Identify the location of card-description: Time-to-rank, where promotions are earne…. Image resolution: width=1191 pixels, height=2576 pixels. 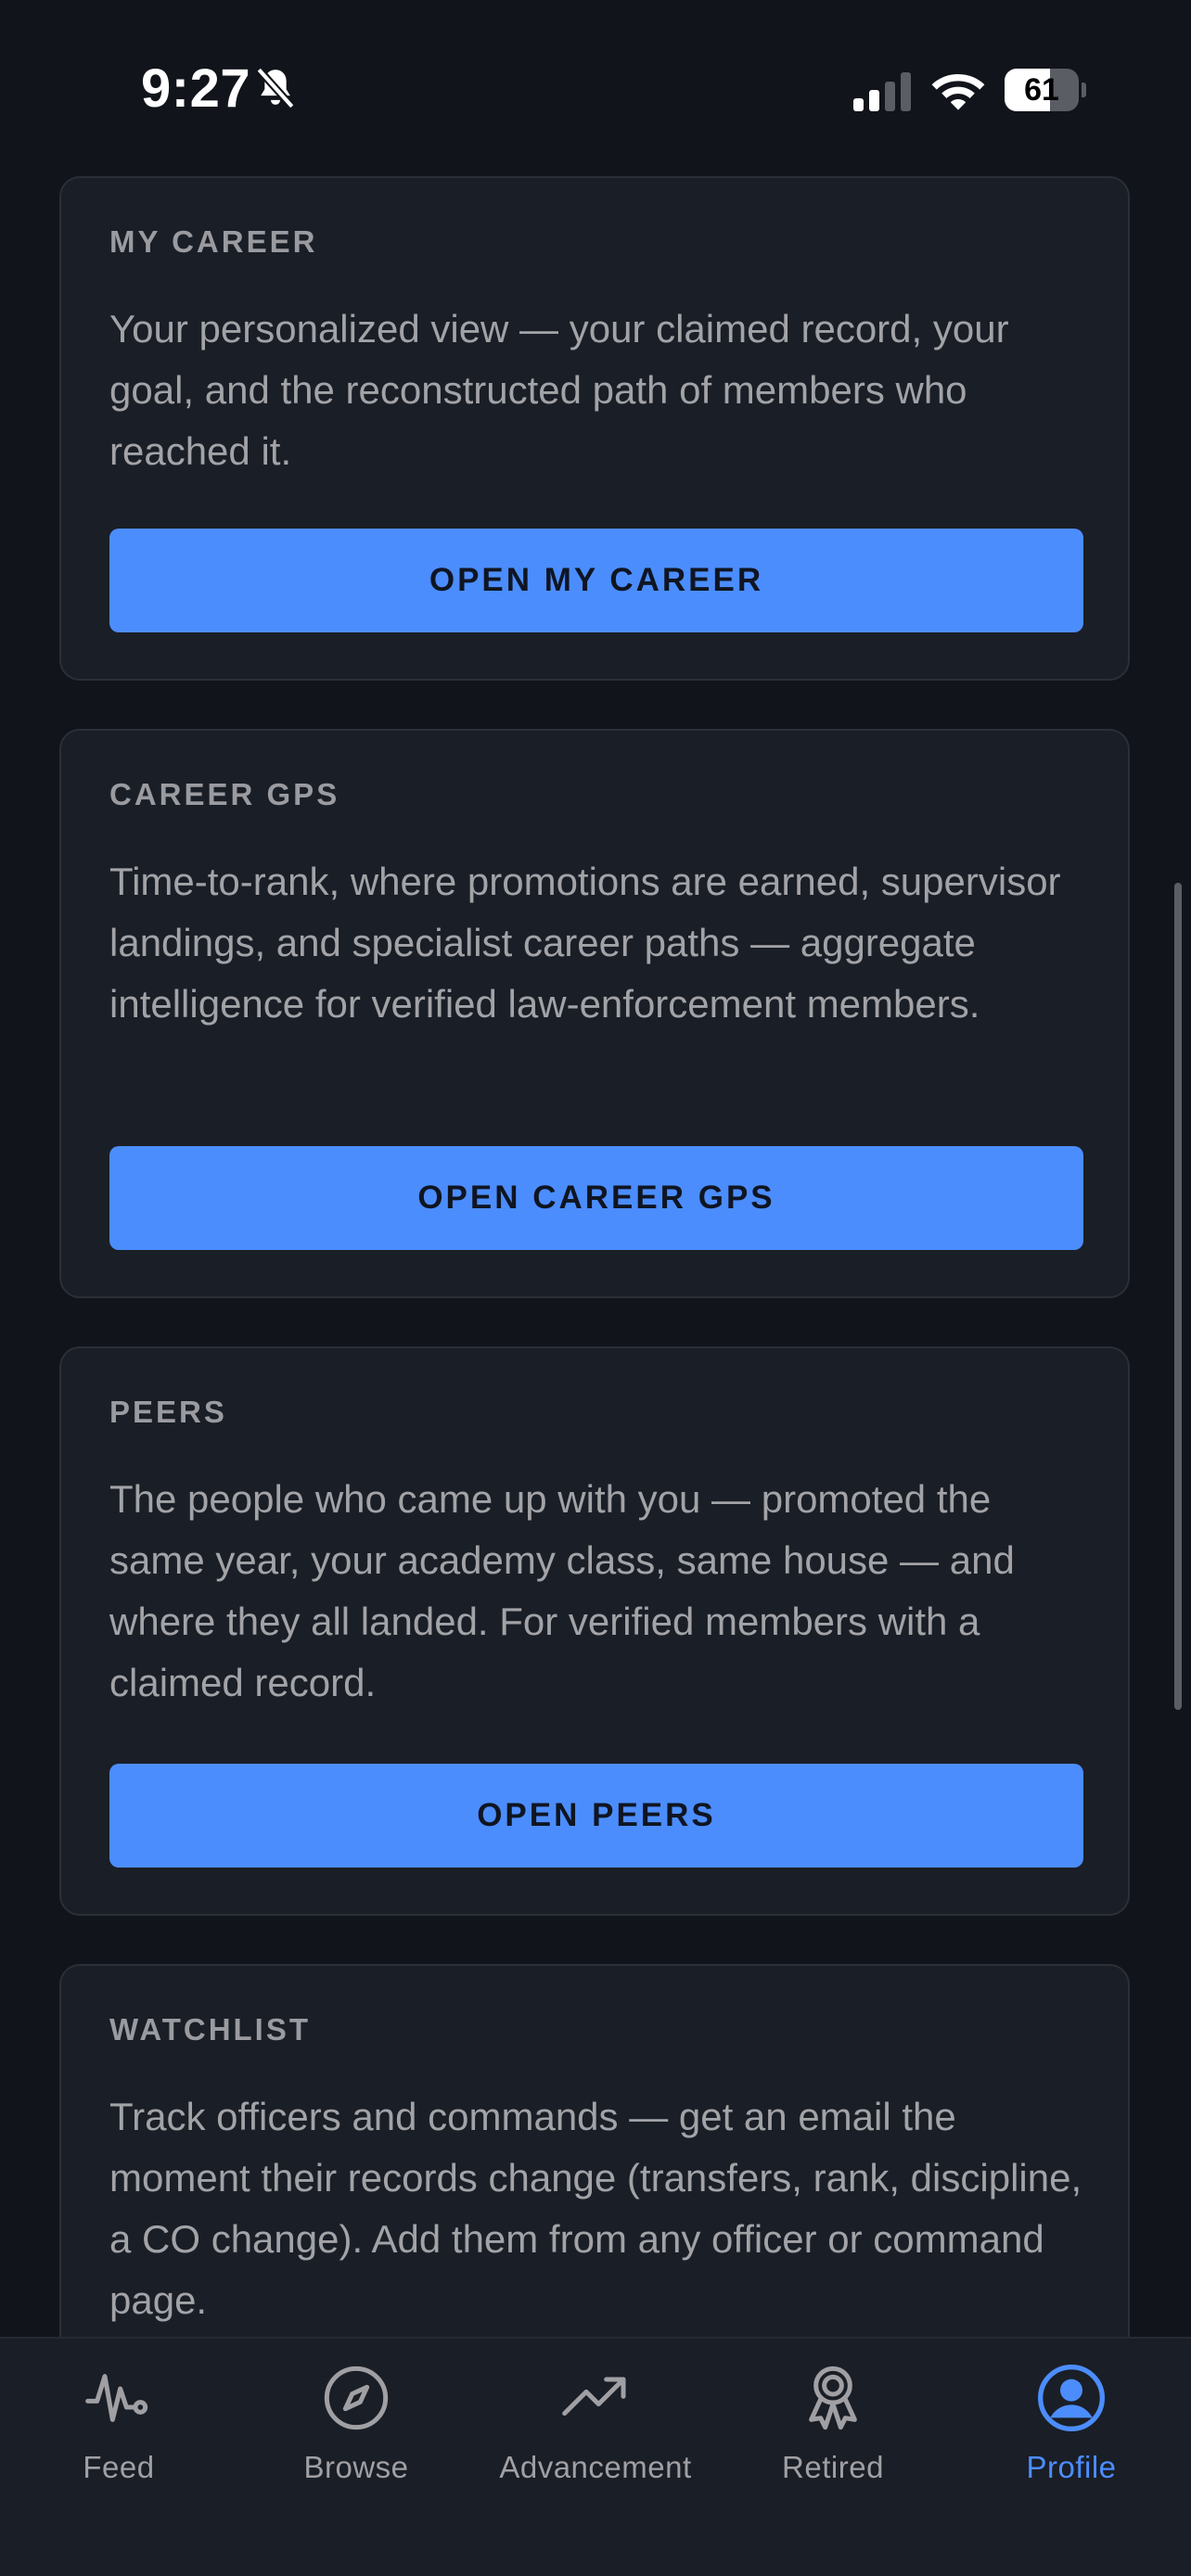
(585, 943).